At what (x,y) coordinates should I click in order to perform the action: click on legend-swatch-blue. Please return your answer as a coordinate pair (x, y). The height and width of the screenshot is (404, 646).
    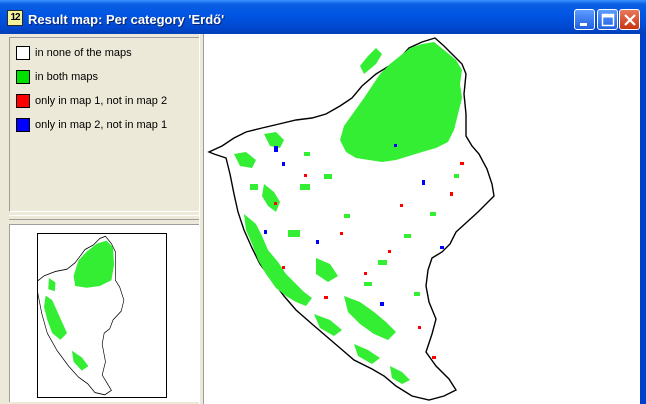
    Looking at the image, I should click on (23, 125).